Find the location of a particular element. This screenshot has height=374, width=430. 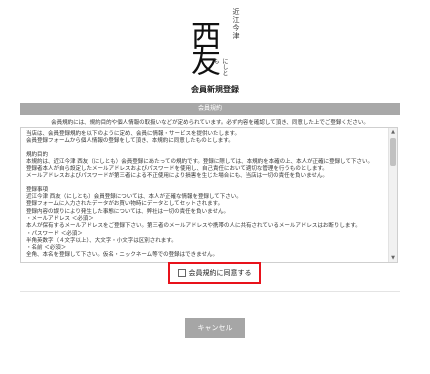

terms-section-header: 会員規約 is located at coordinates (210, 109).